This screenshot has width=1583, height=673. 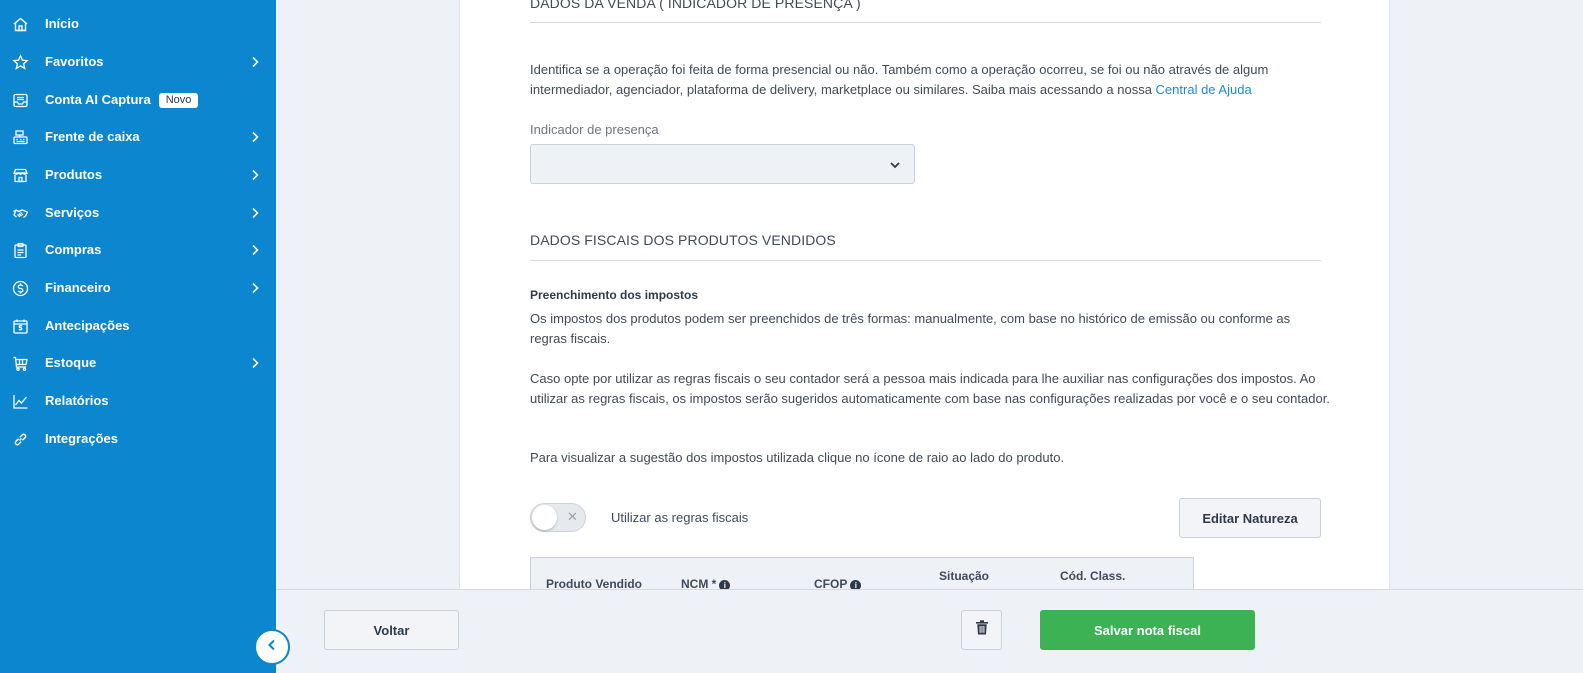 What do you see at coordinates (71, 362) in the screenshot?
I see `sidebar-item-label: Estoque` at bounding box center [71, 362].